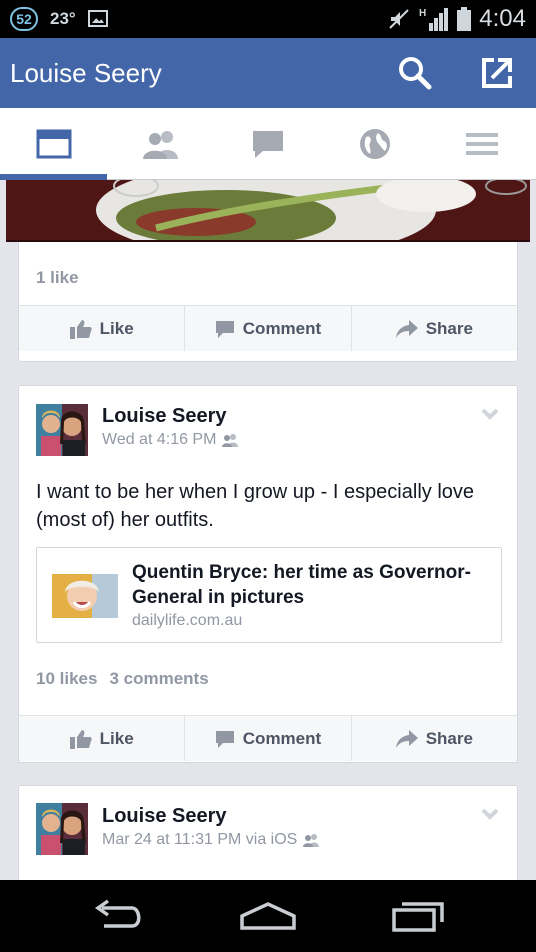 The image size is (536, 952). Describe the element at coordinates (199, 840) in the screenshot. I see `post-timestamp: Mar 24 at 11:31 PM via iOS` at that location.